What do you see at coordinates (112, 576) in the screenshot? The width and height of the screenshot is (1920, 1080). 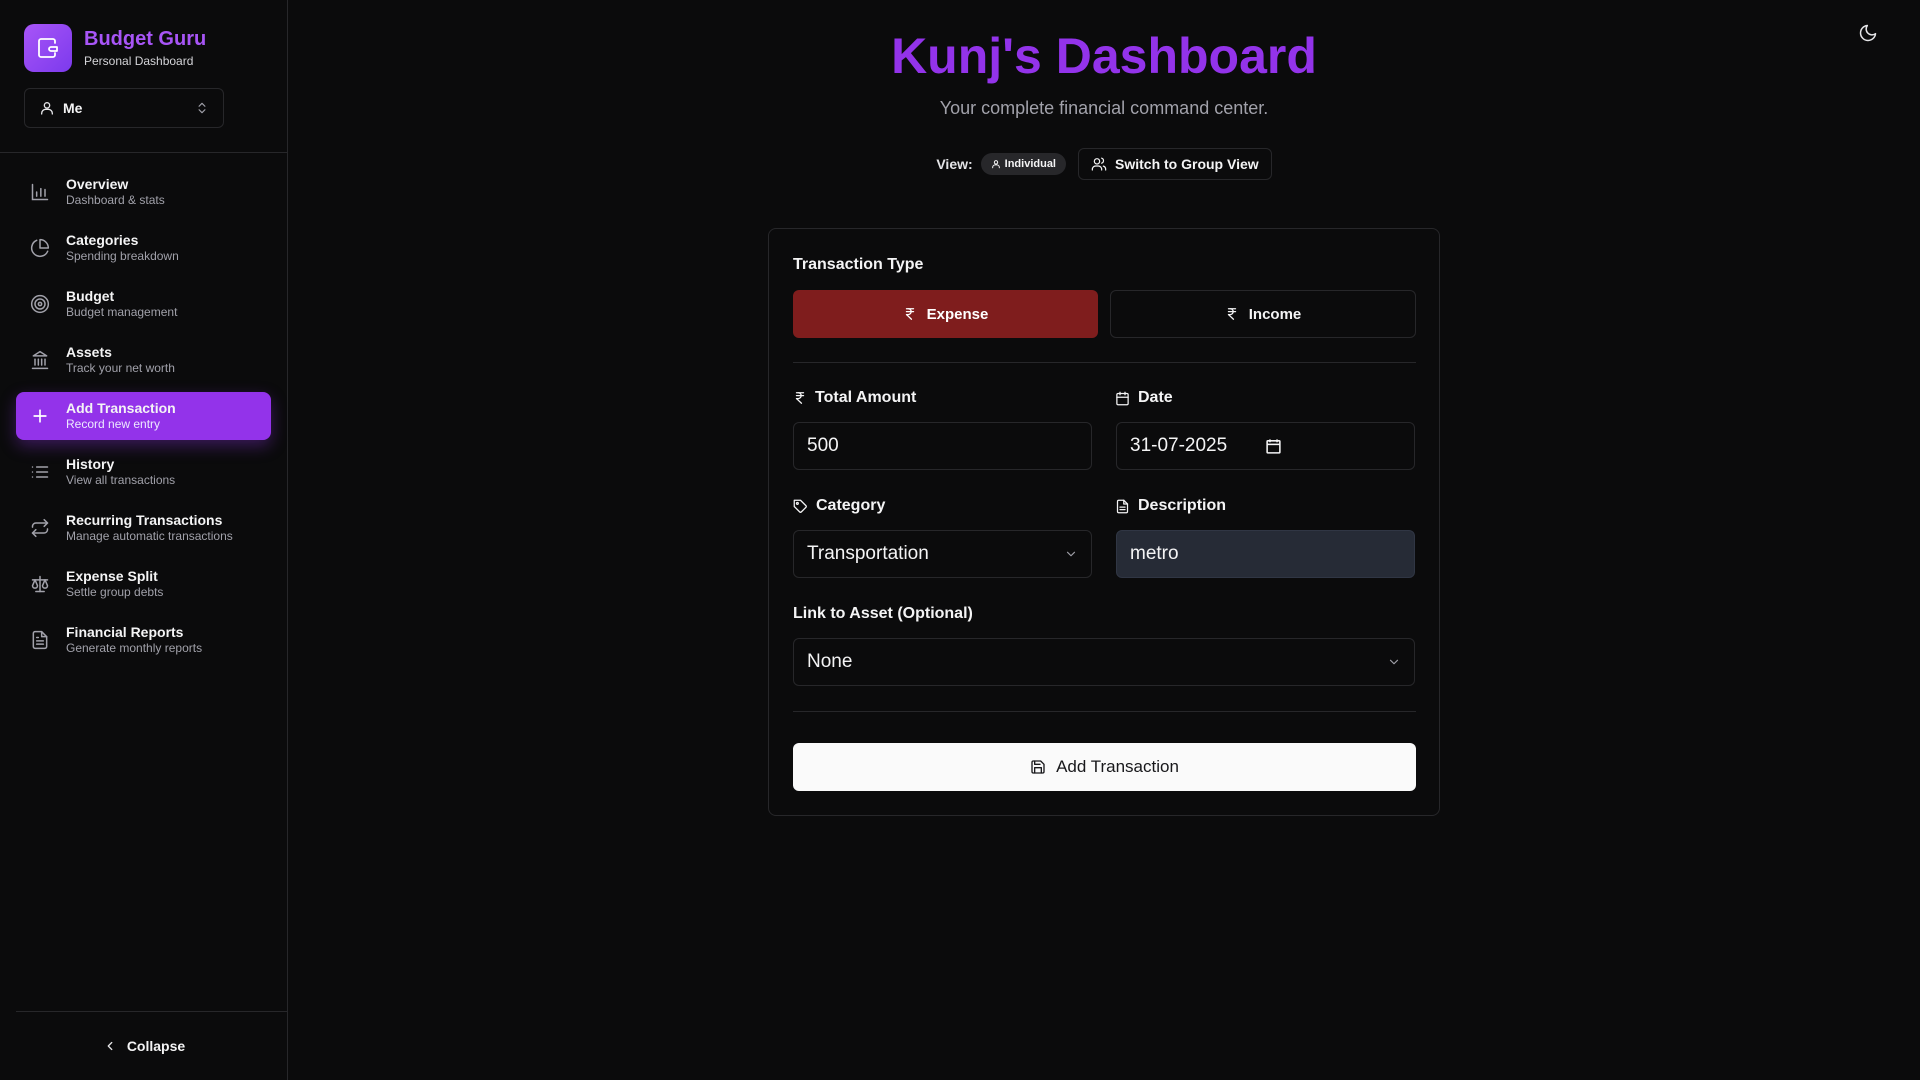 I see `sidebar-item-title: Expense Split` at bounding box center [112, 576].